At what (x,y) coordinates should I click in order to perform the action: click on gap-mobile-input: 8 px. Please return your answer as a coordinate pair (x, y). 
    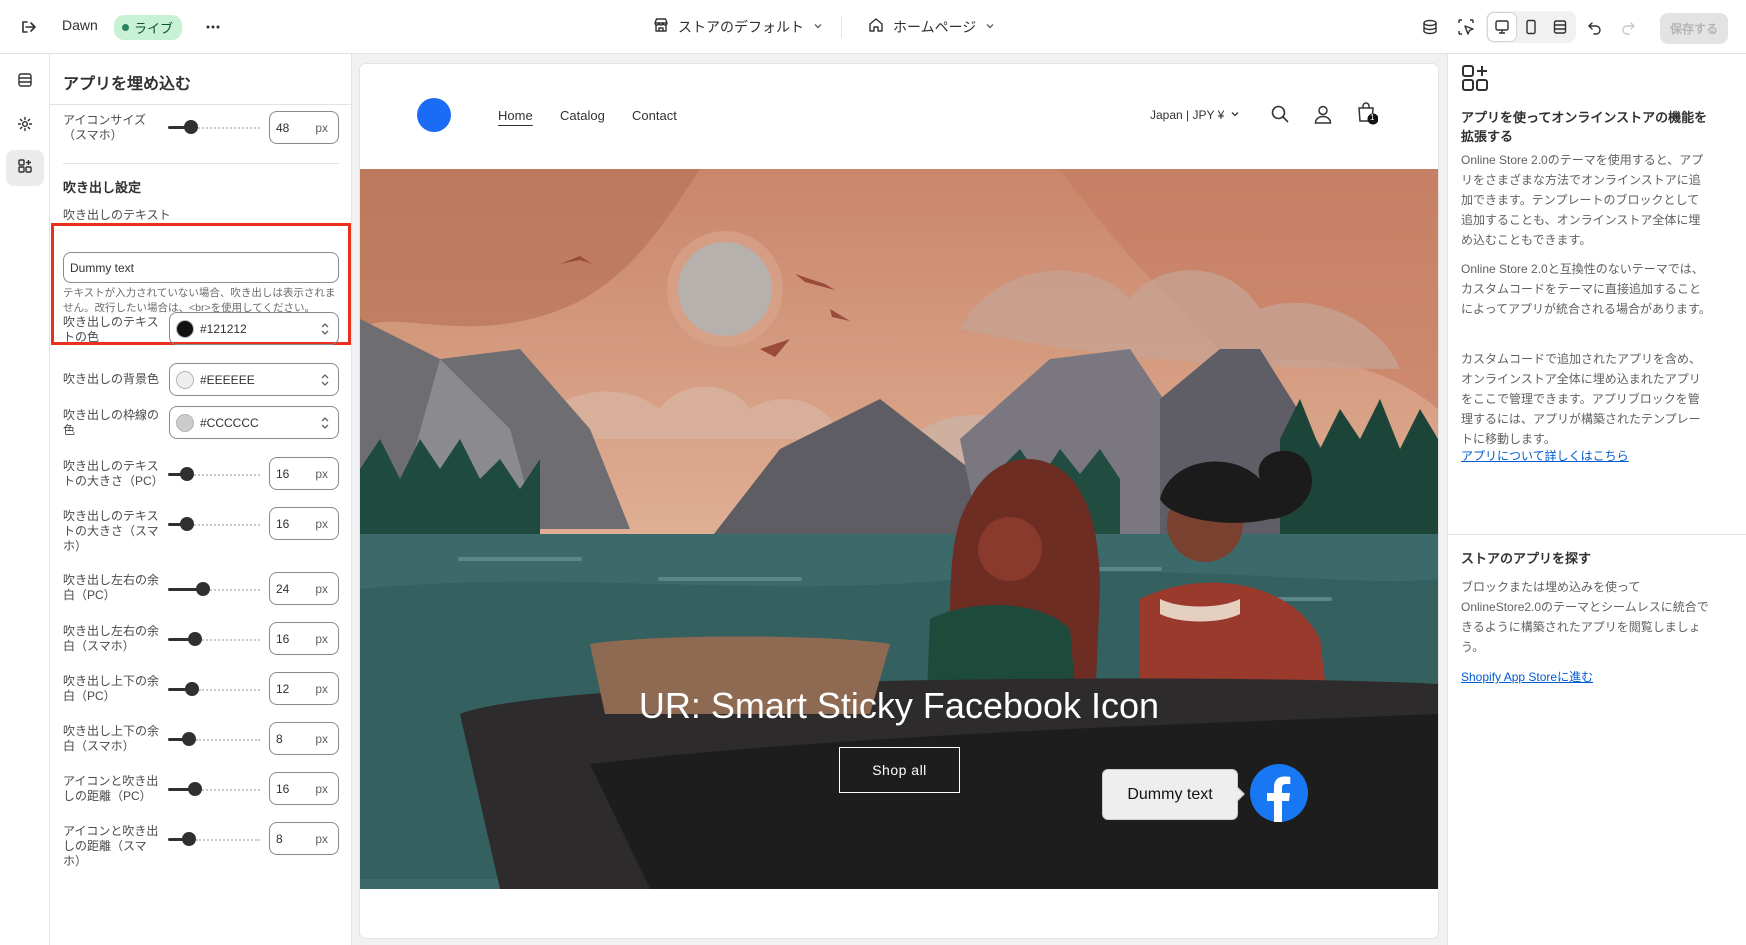
    Looking at the image, I should click on (304, 838).